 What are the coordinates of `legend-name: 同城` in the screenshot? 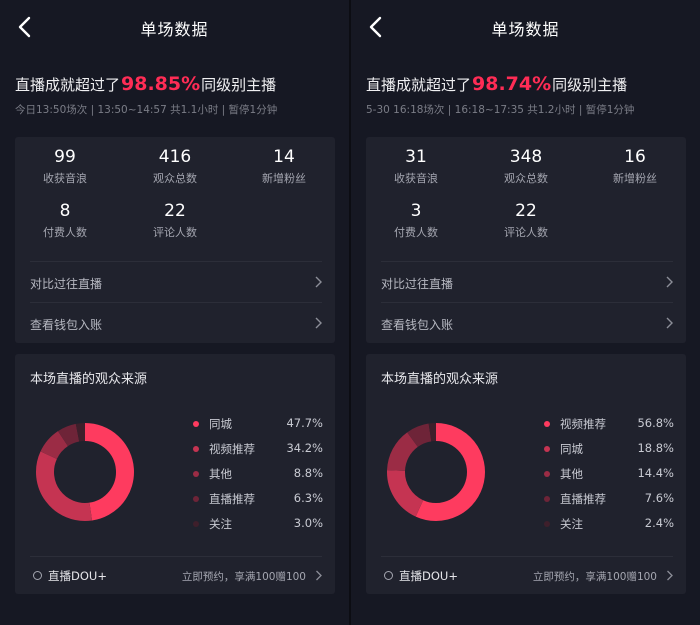 It's located at (571, 449).